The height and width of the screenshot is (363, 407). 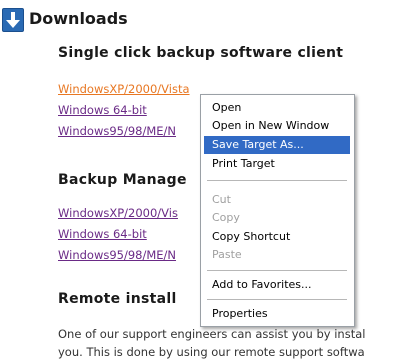 I want to click on page-title: Downloads, so click(x=78, y=18).